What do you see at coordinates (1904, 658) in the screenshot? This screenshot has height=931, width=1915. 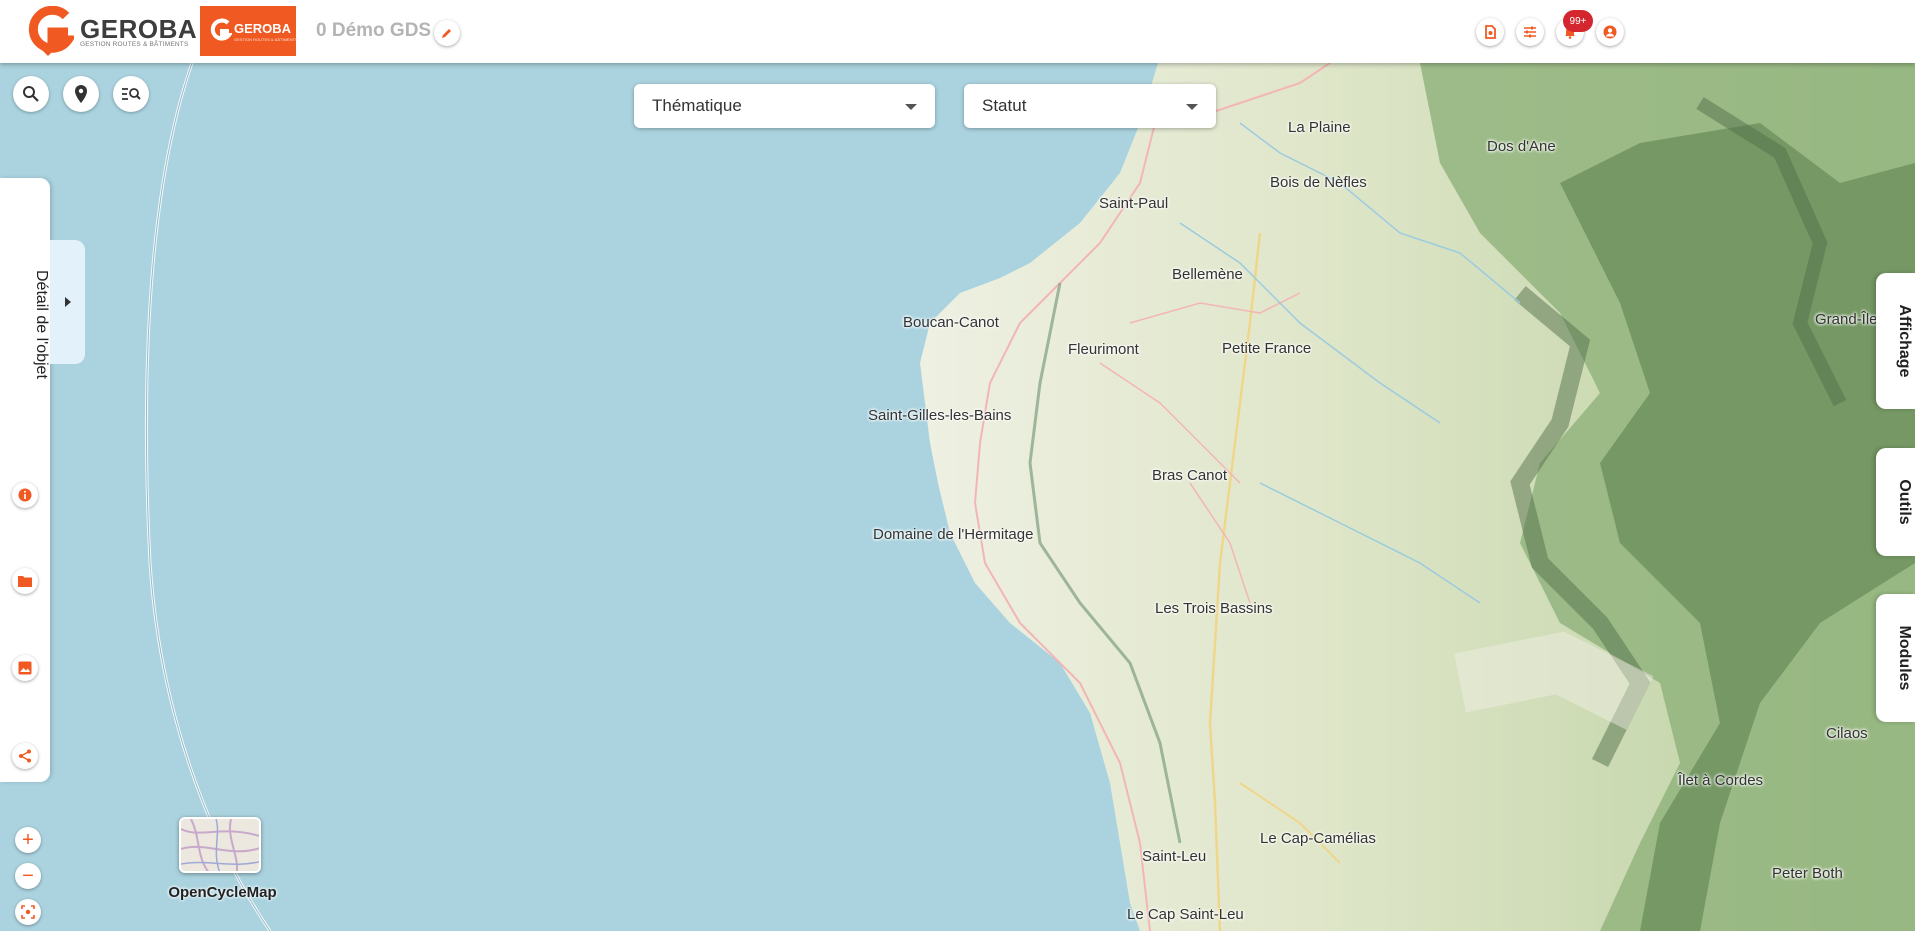 I see `tab-modules-label: Modules` at bounding box center [1904, 658].